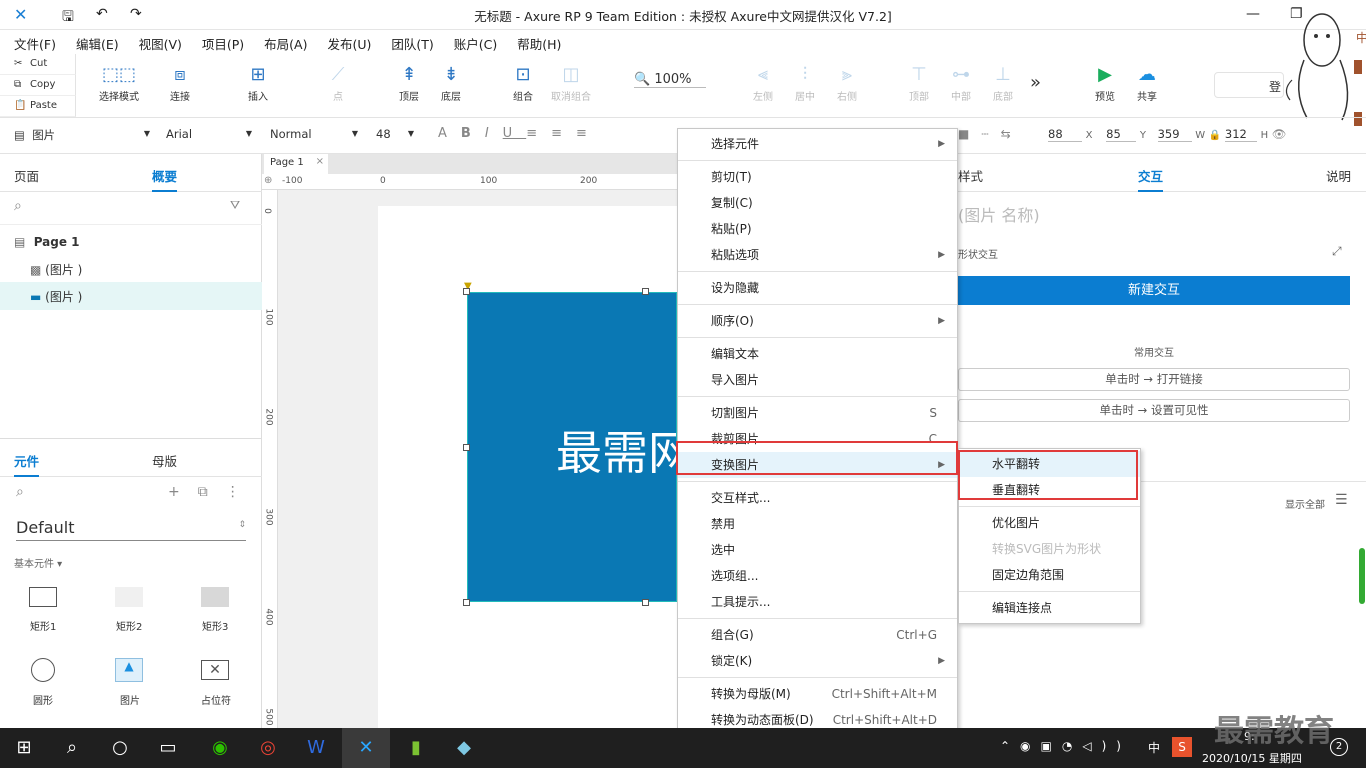 This screenshot has height=768, width=1366. What do you see at coordinates (268, 748) in the screenshot?
I see `chrome-icon: ◎` at bounding box center [268, 748].